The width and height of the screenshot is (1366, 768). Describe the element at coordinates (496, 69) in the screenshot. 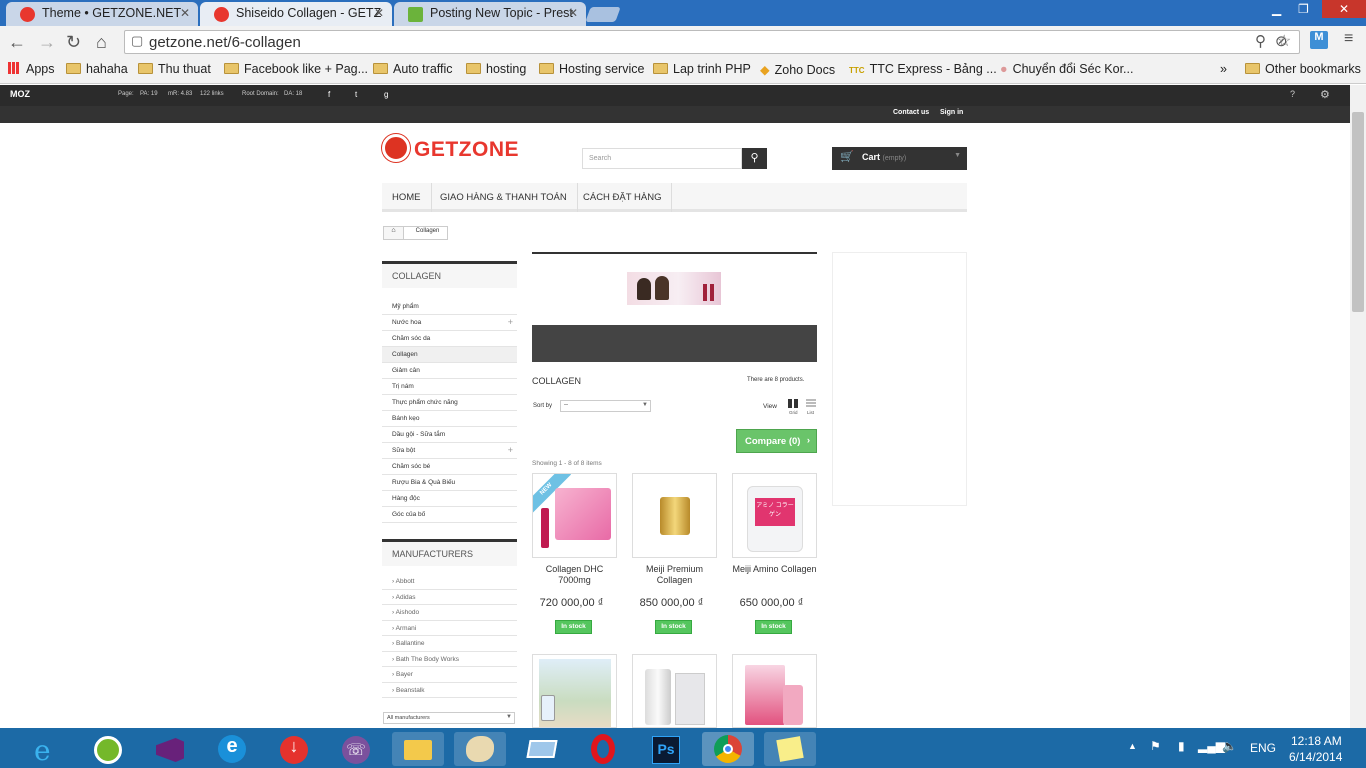

I see `bookmark-hosting: hosting` at that location.